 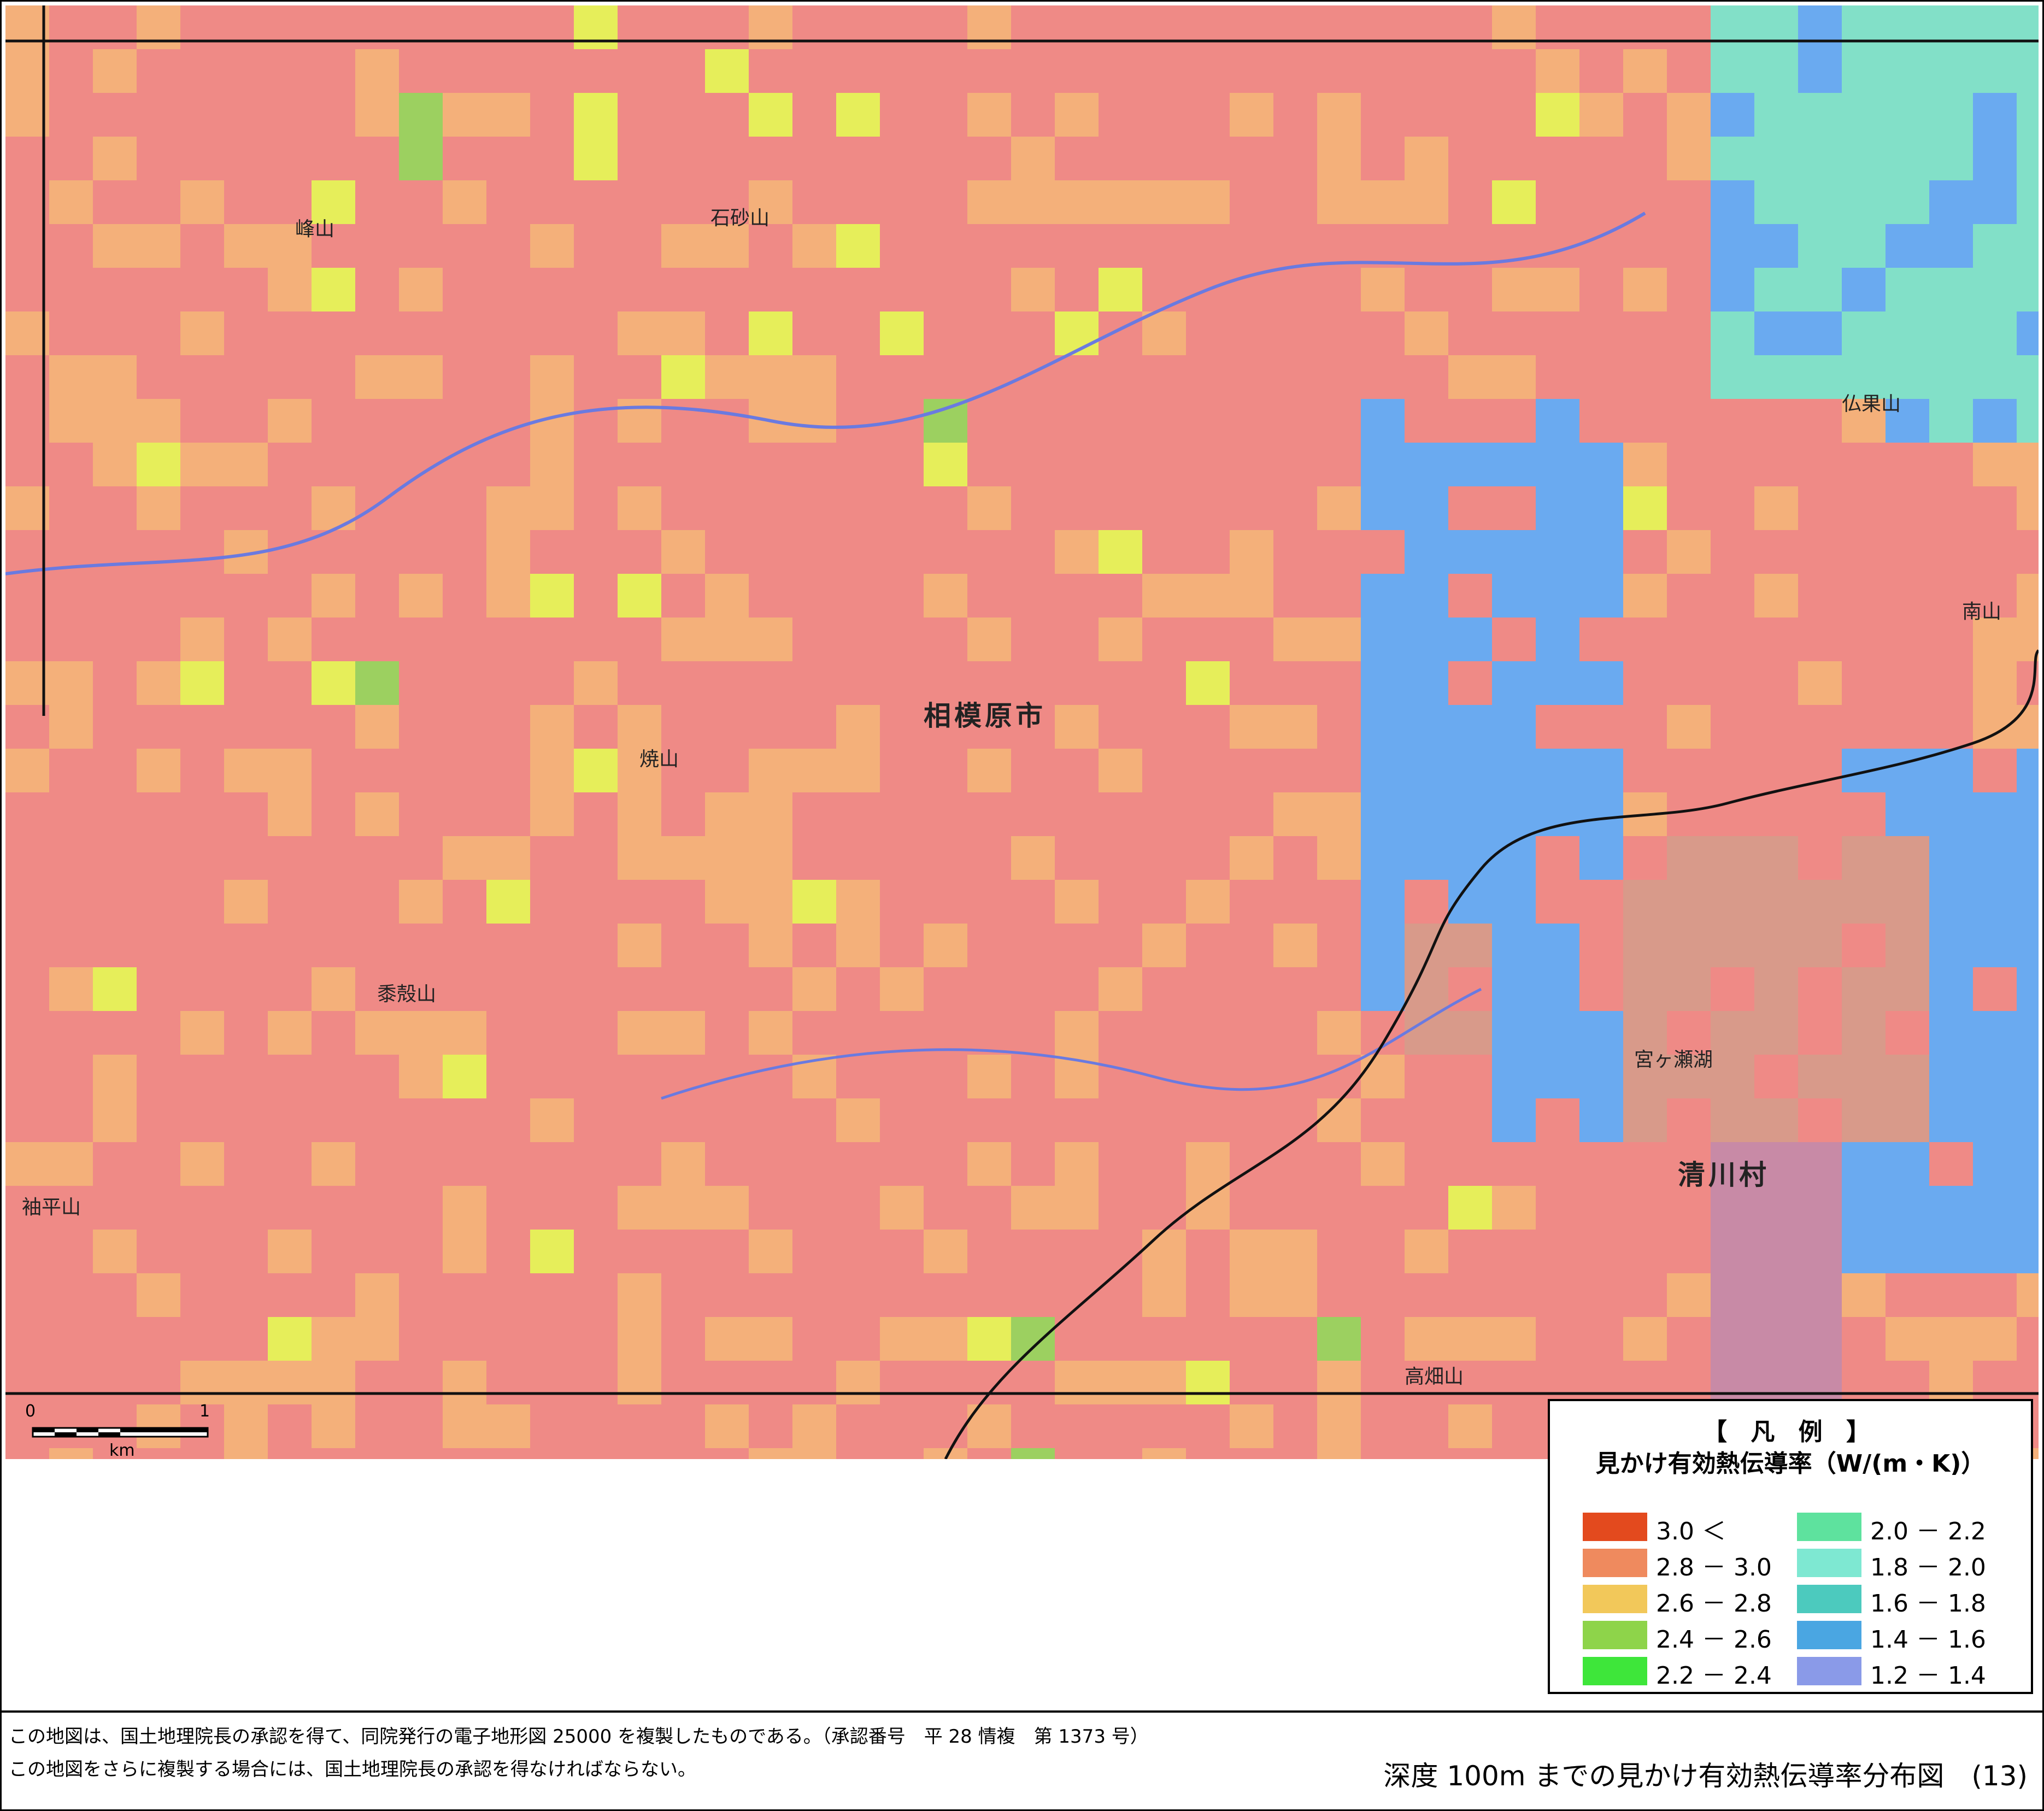 What do you see at coordinates (407, 994) in the screenshot?
I see `place-label: 黍殻山` at bounding box center [407, 994].